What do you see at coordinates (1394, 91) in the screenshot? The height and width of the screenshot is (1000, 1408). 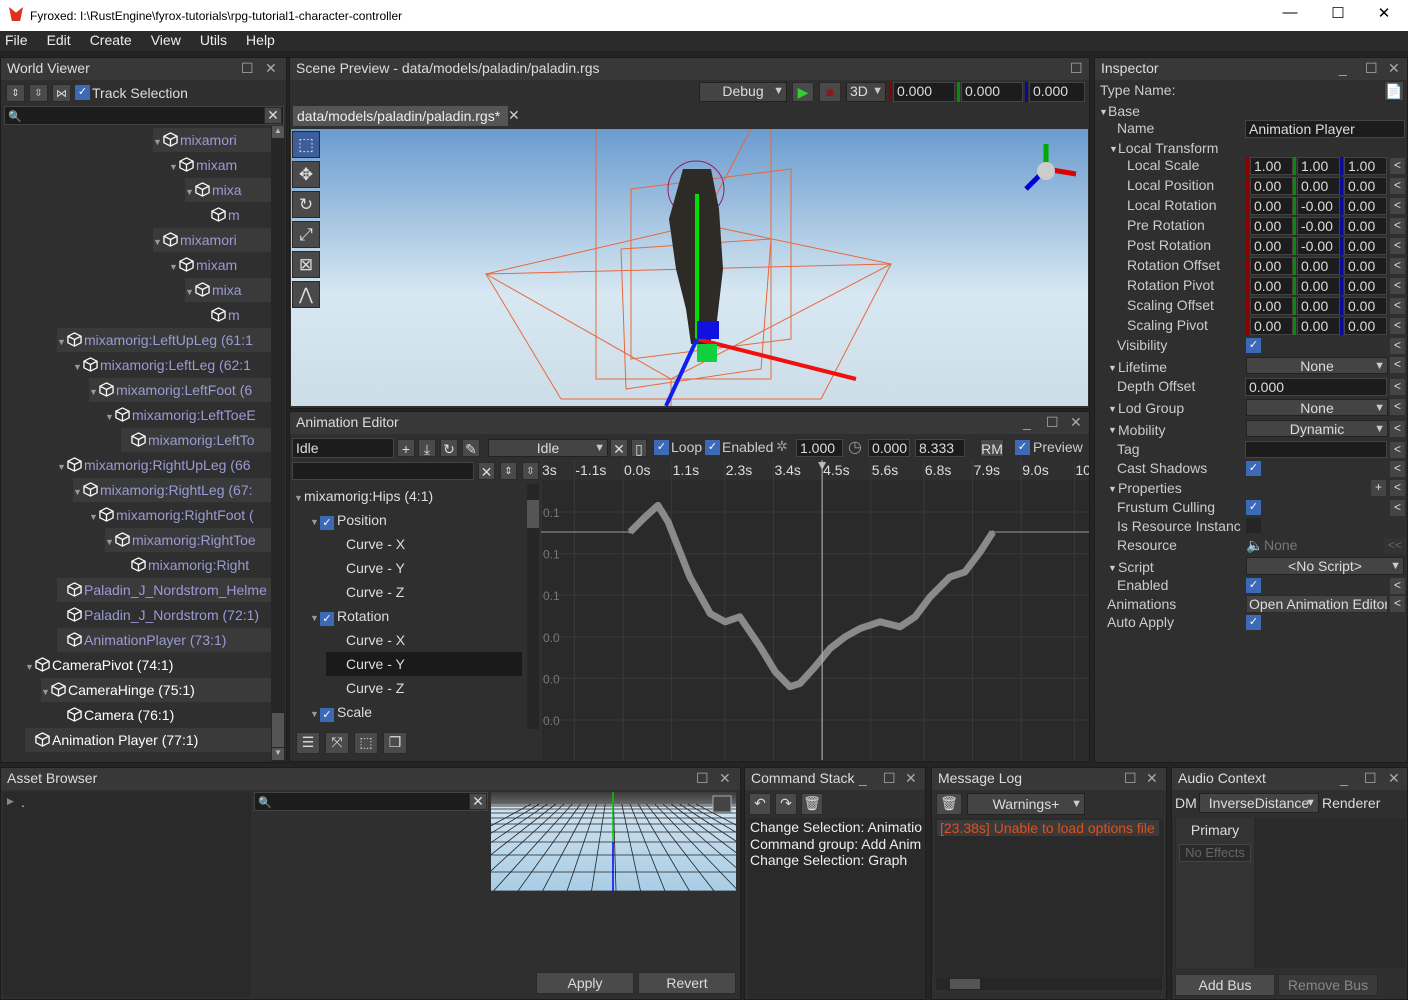 I see `docs-button: 📄` at bounding box center [1394, 91].